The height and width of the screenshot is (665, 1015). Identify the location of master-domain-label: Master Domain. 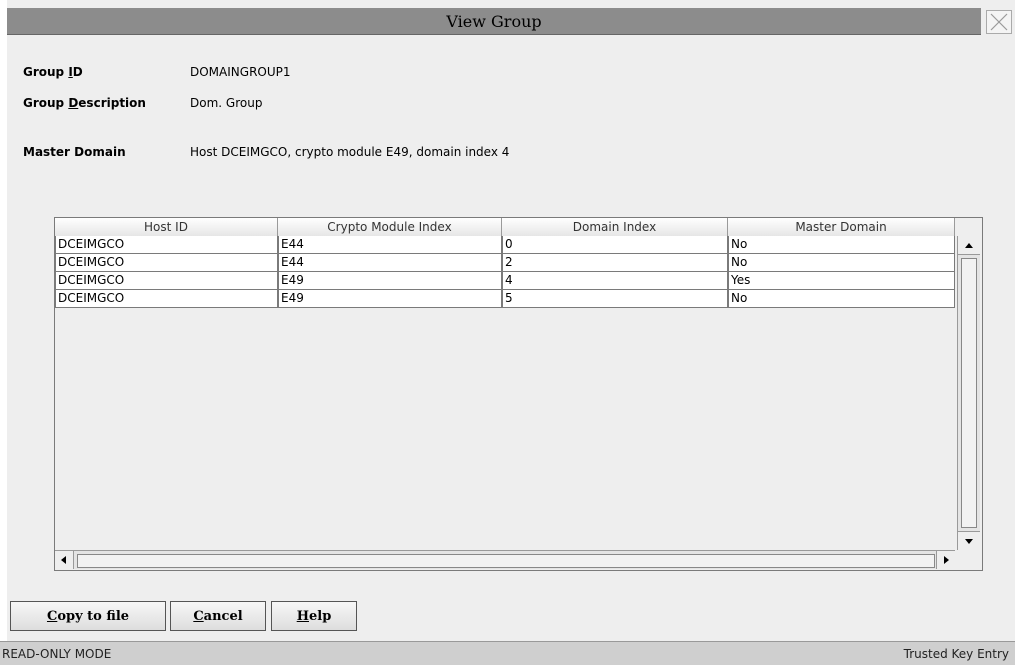
(74, 152).